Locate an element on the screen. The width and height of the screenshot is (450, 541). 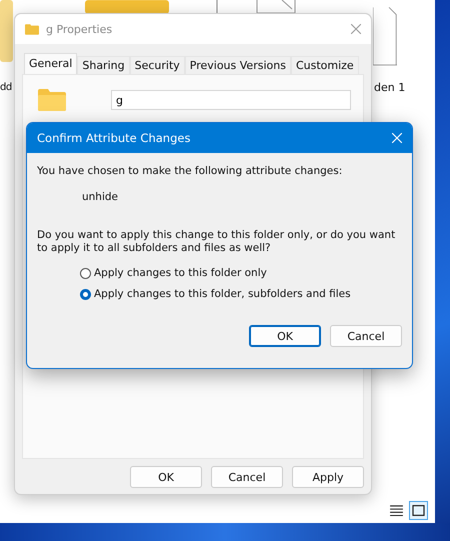
intro-text: You have chosen to make the following attribute changes: is located at coordinates (190, 171).